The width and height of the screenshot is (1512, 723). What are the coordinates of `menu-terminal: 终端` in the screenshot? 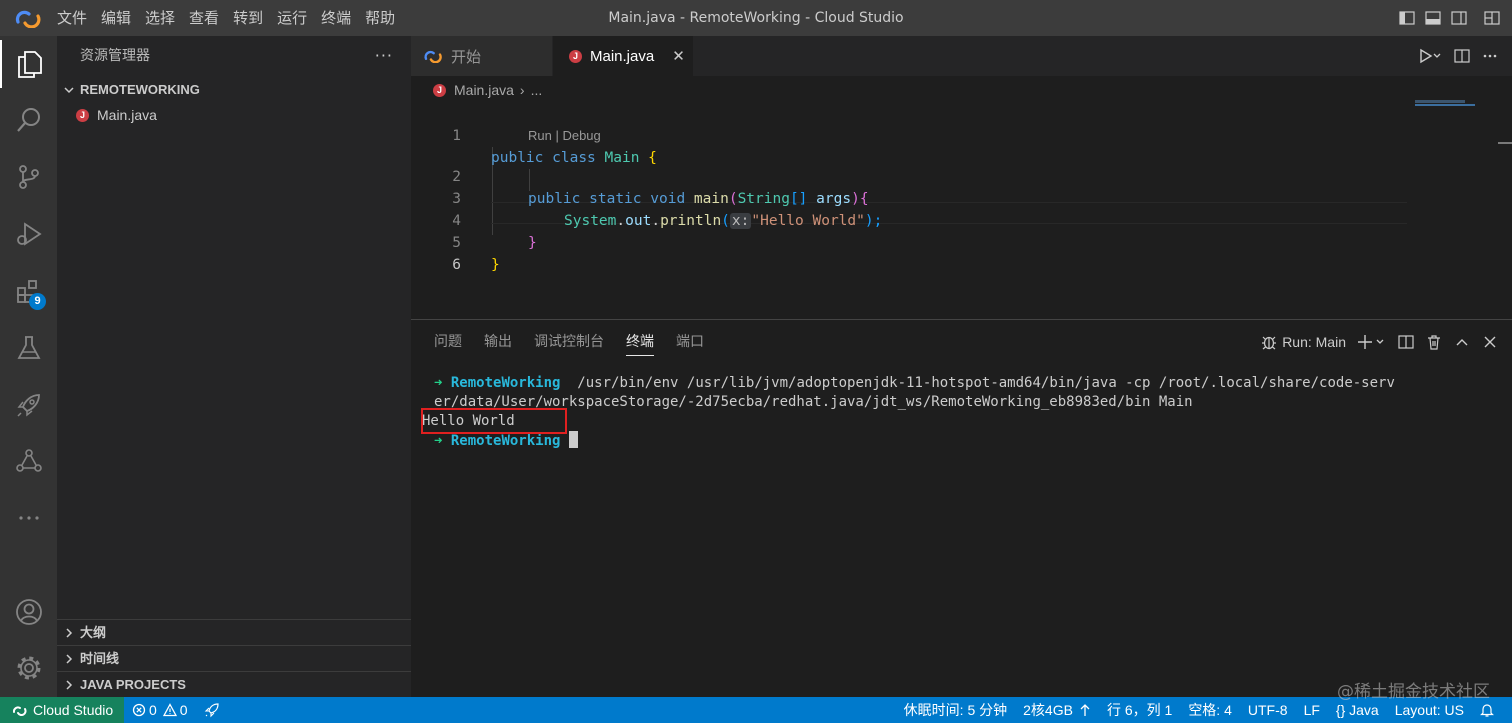 It's located at (336, 18).